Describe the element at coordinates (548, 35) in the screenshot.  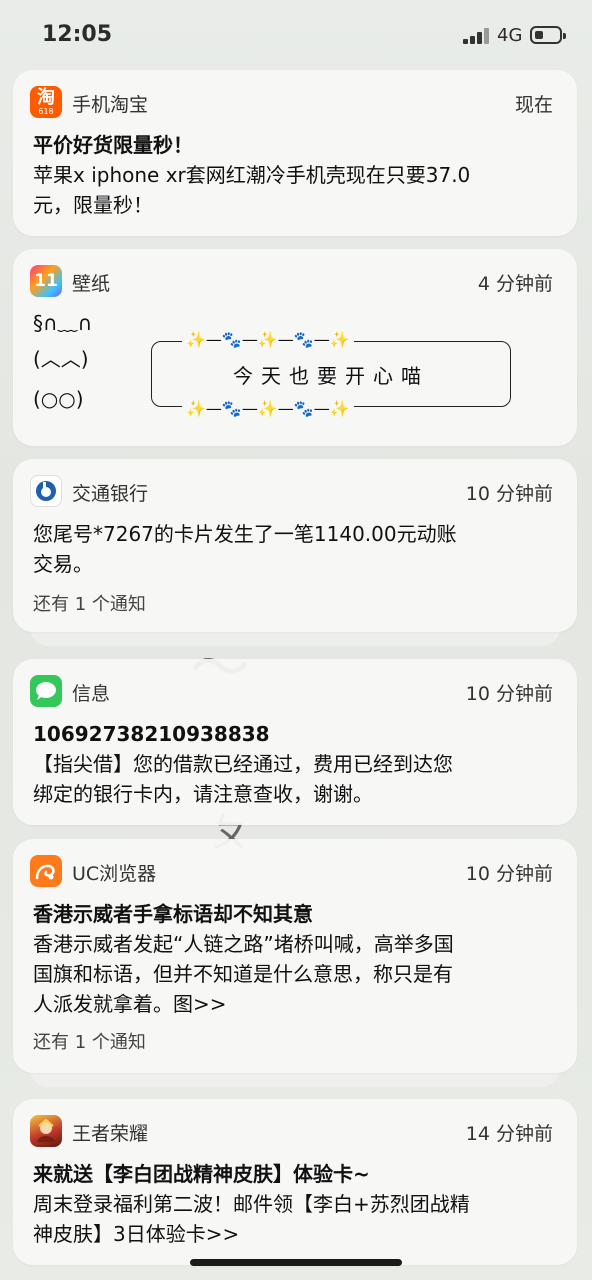
I see `battery-icon` at that location.